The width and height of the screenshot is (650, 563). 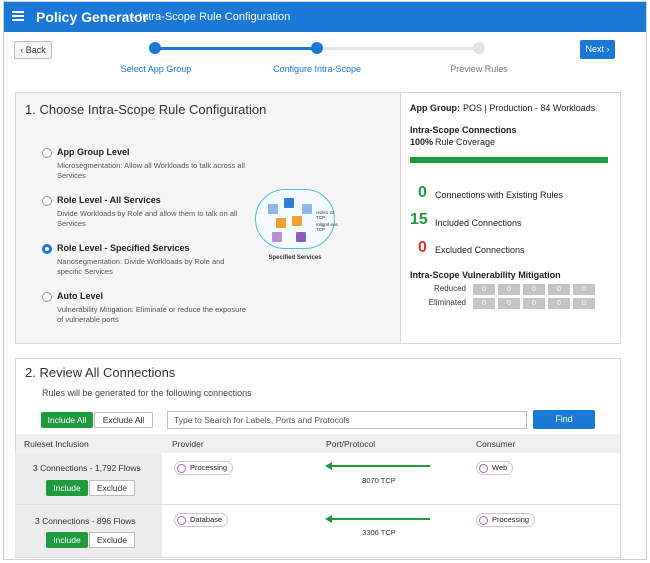 I want to click on col-ruleset-inclusion: Ruleset Inclusion, so click(x=56, y=444).